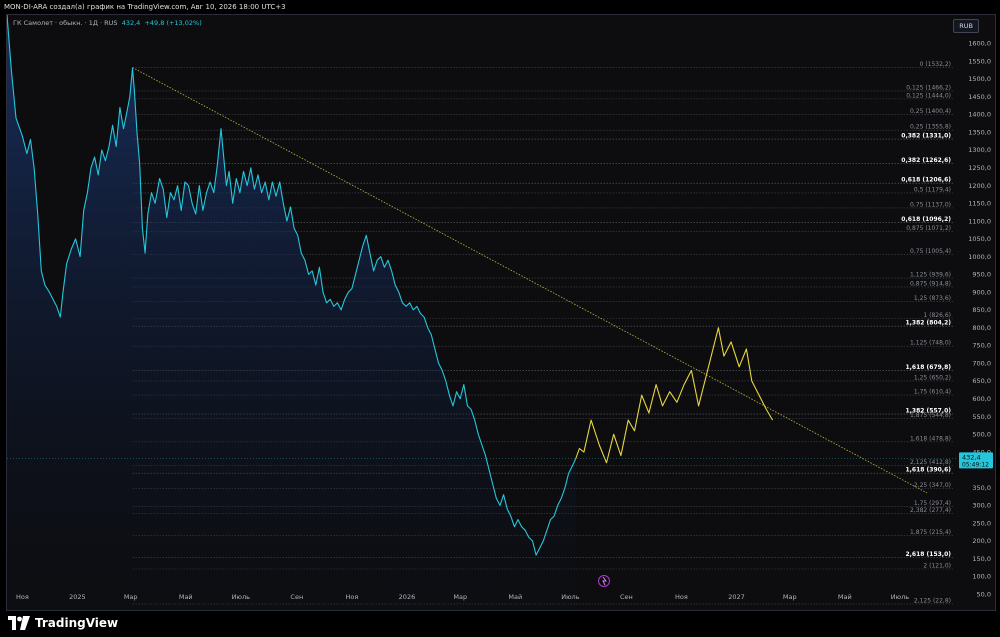  What do you see at coordinates (981, 363) in the screenshot?
I see `y-tick-label: 700,0` at bounding box center [981, 363].